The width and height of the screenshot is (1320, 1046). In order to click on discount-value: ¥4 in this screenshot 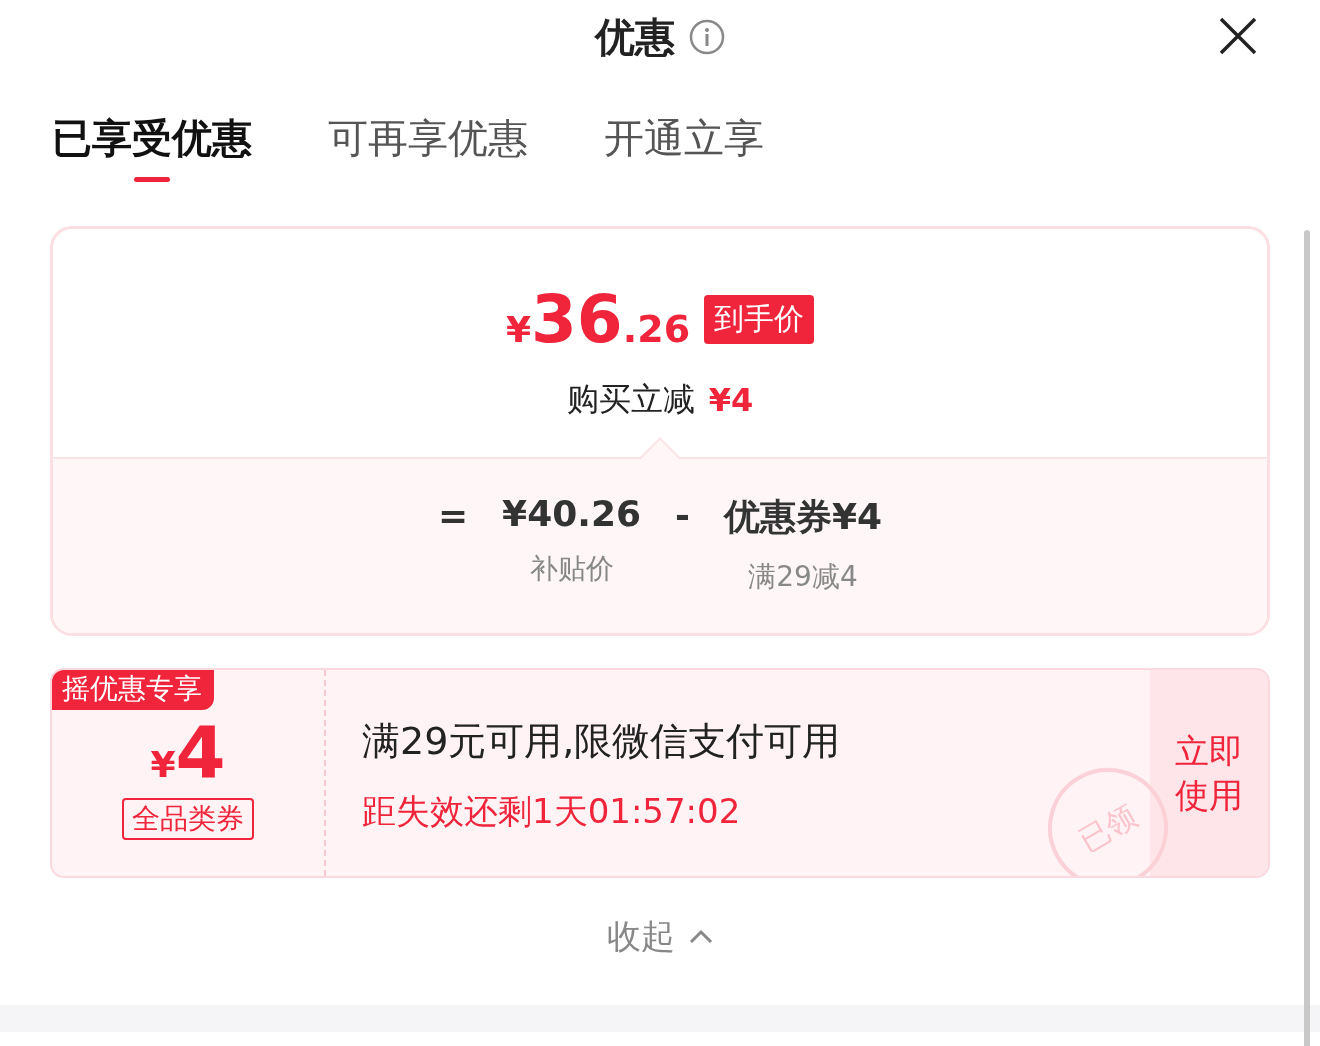, I will do `click(731, 400)`.